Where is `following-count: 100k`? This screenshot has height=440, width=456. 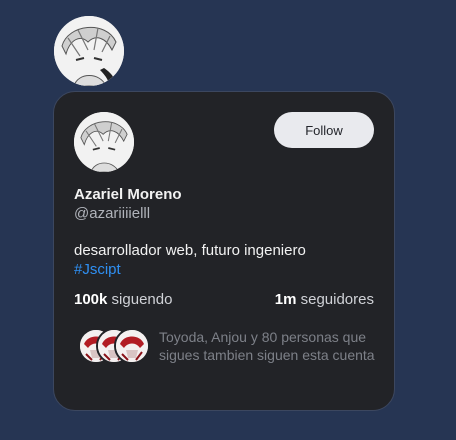 following-count: 100k is located at coordinates (91, 299).